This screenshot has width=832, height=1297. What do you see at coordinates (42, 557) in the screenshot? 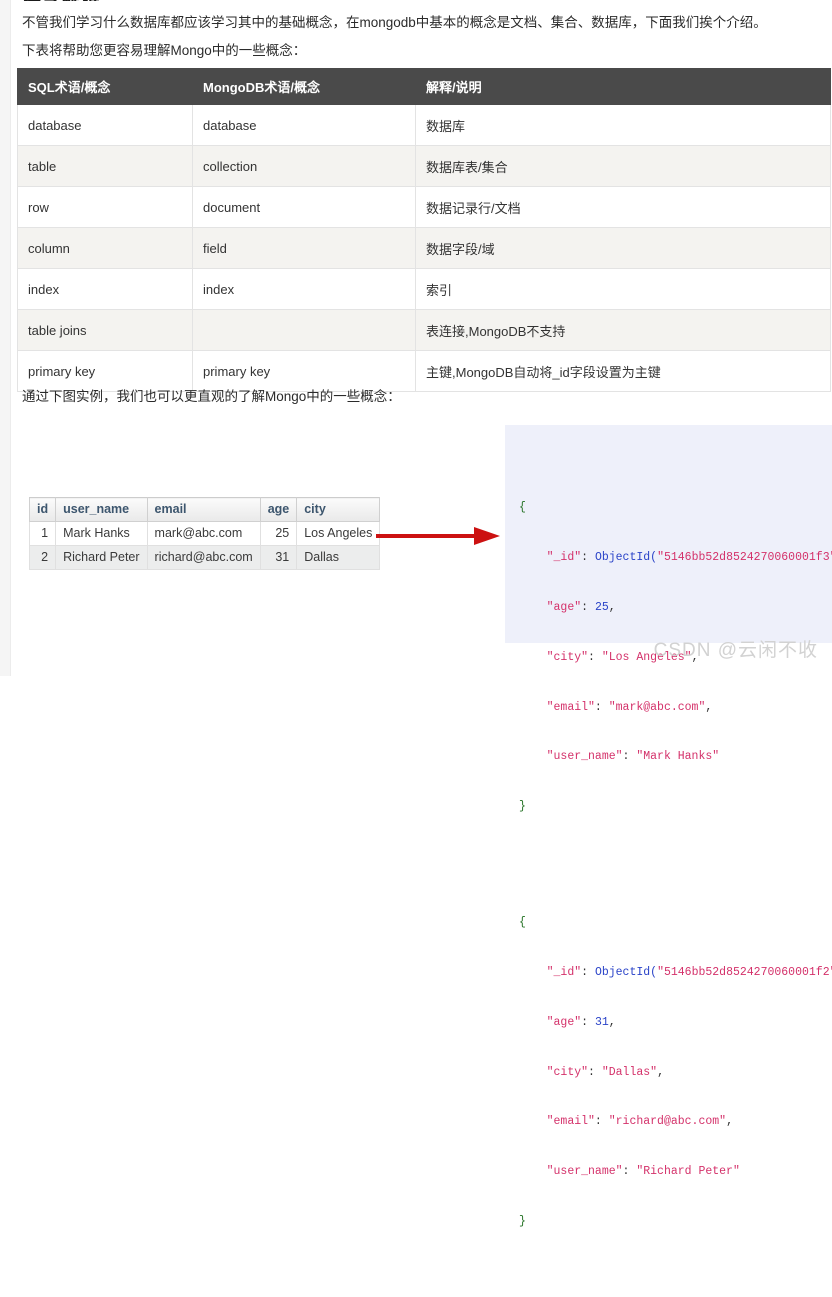
I see `sql-cell-id: 2` at bounding box center [42, 557].